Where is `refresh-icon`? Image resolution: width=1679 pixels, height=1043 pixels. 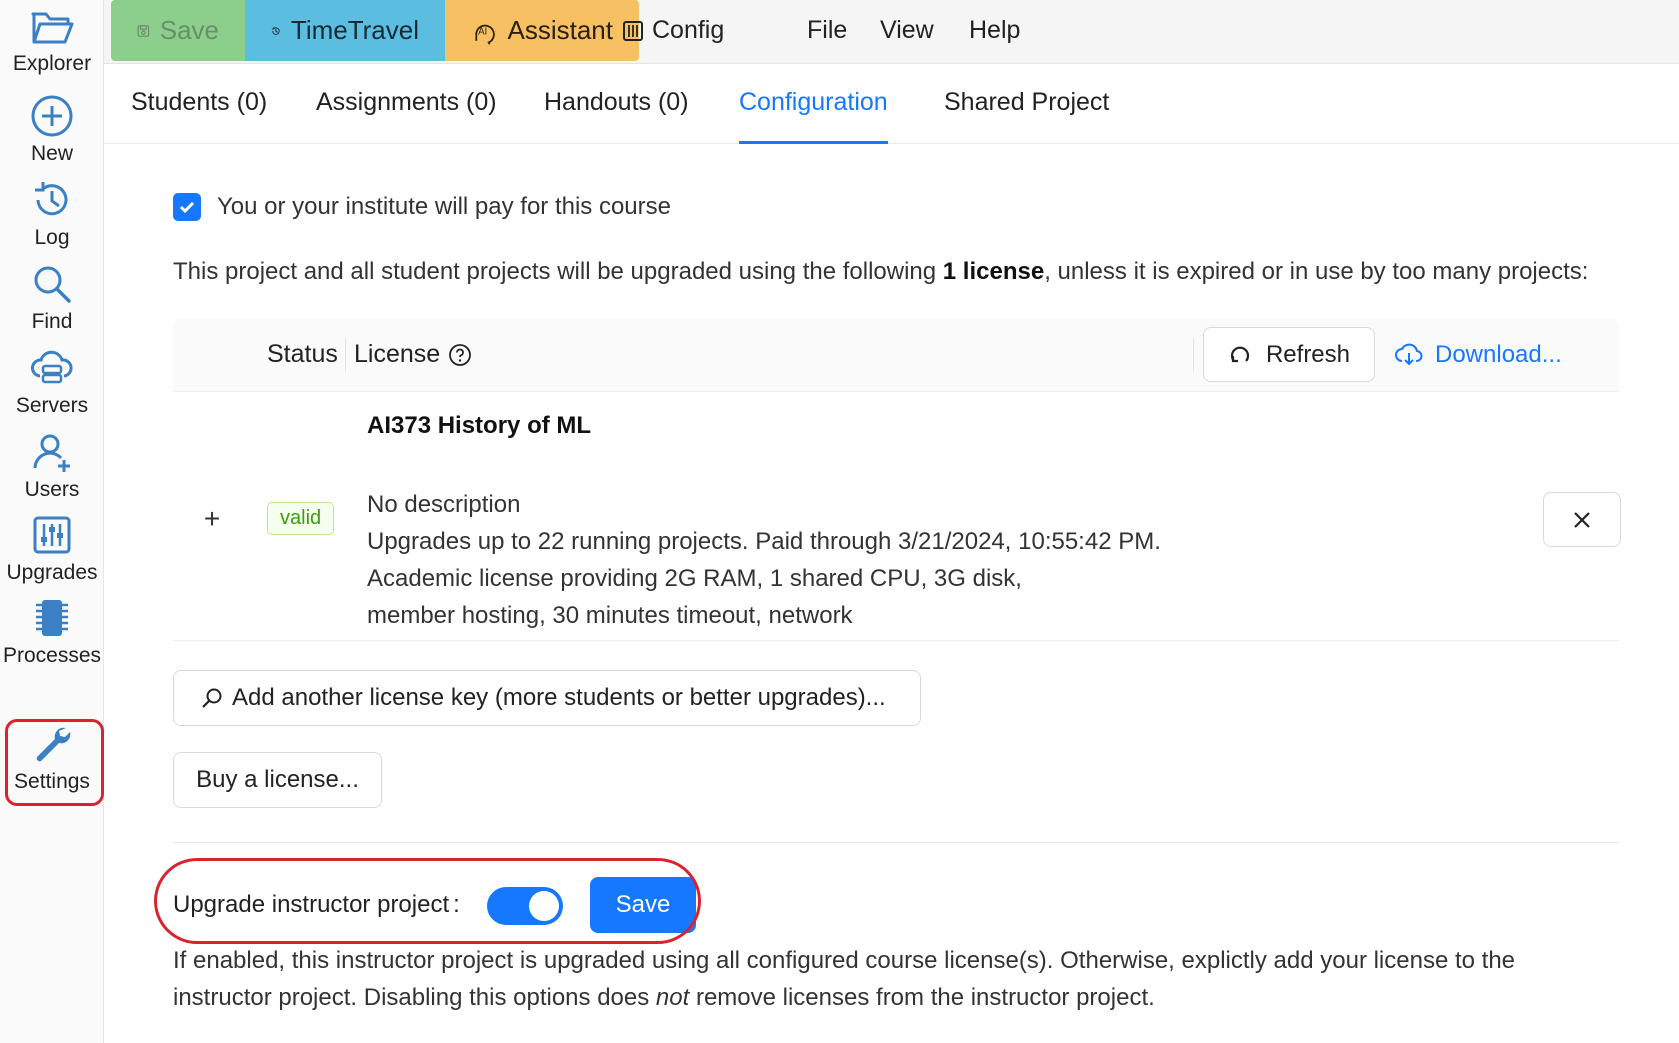 refresh-icon is located at coordinates (1239, 354).